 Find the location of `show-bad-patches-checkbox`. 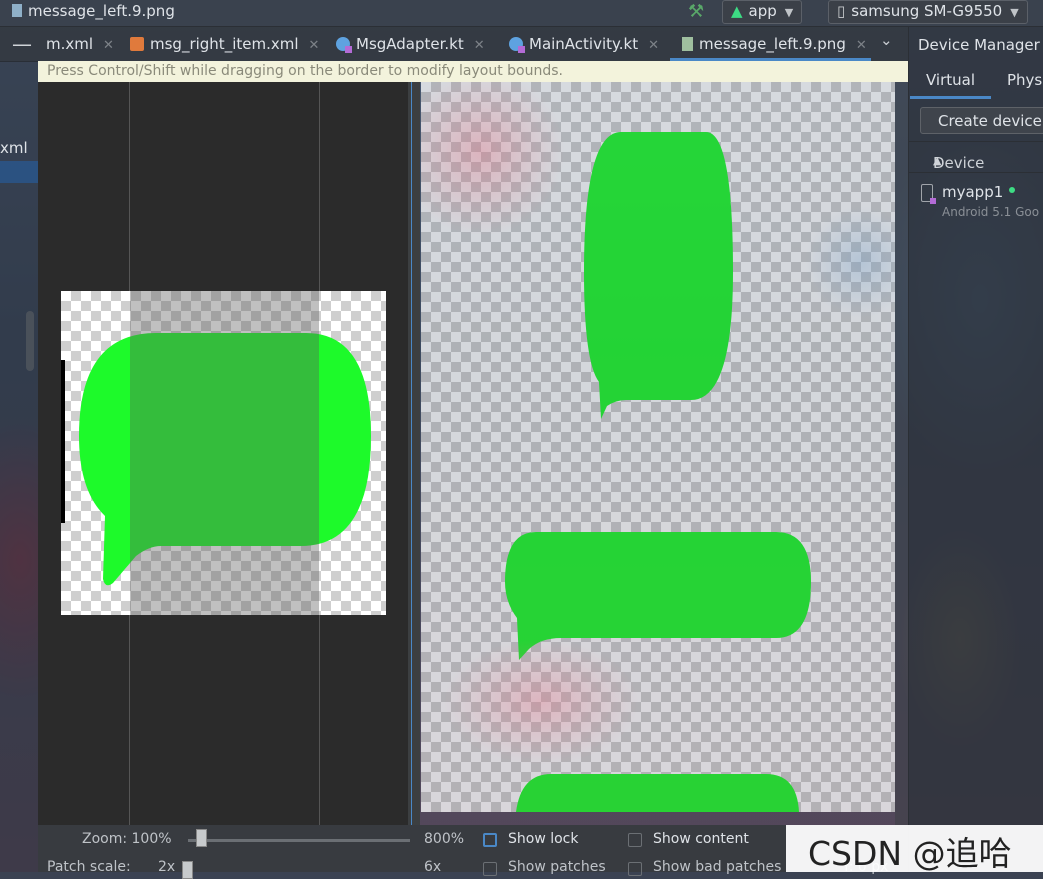

show-bad-patches-checkbox is located at coordinates (635, 869).